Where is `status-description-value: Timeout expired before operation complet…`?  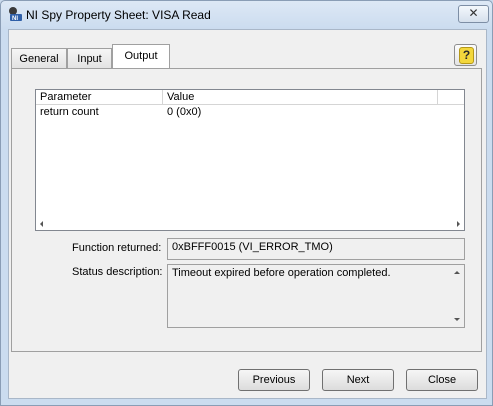 status-description-value: Timeout expired before operation complet… is located at coordinates (281, 273).